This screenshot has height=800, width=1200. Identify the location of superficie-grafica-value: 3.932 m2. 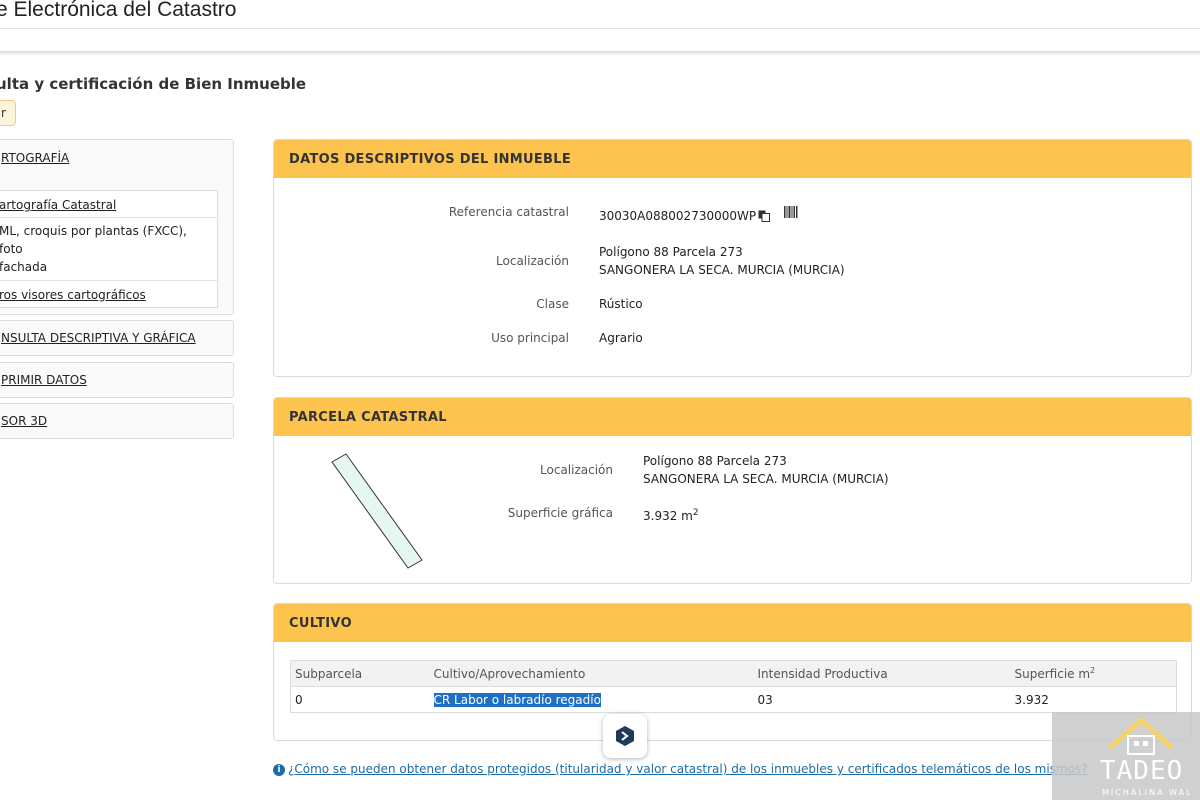
(671, 514).